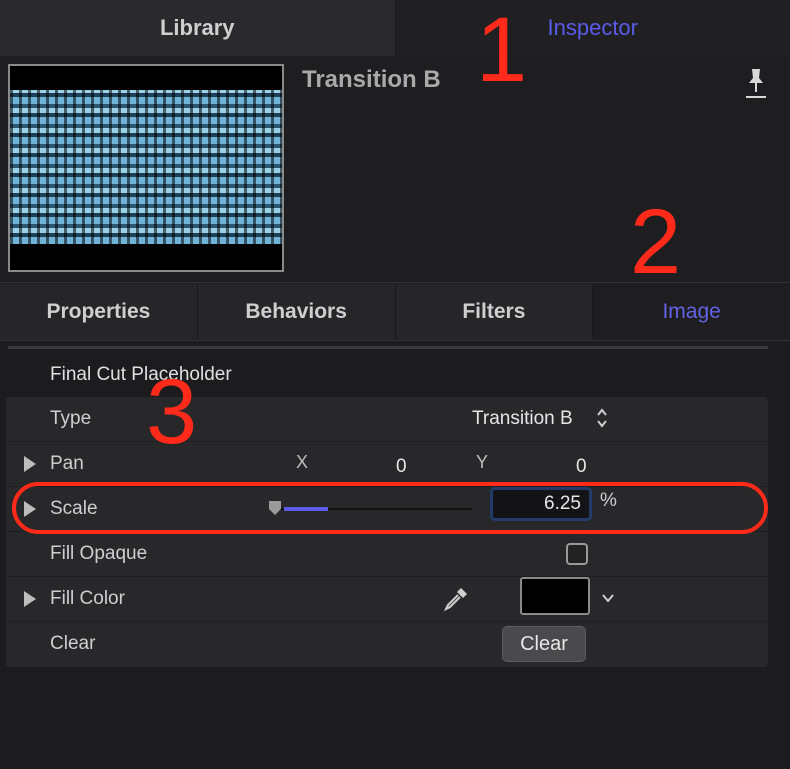  I want to click on tab-behaviors: Behaviors, so click(296, 312).